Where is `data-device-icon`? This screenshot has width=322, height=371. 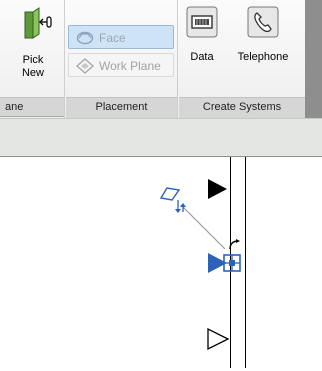 data-device-icon is located at coordinates (202, 22).